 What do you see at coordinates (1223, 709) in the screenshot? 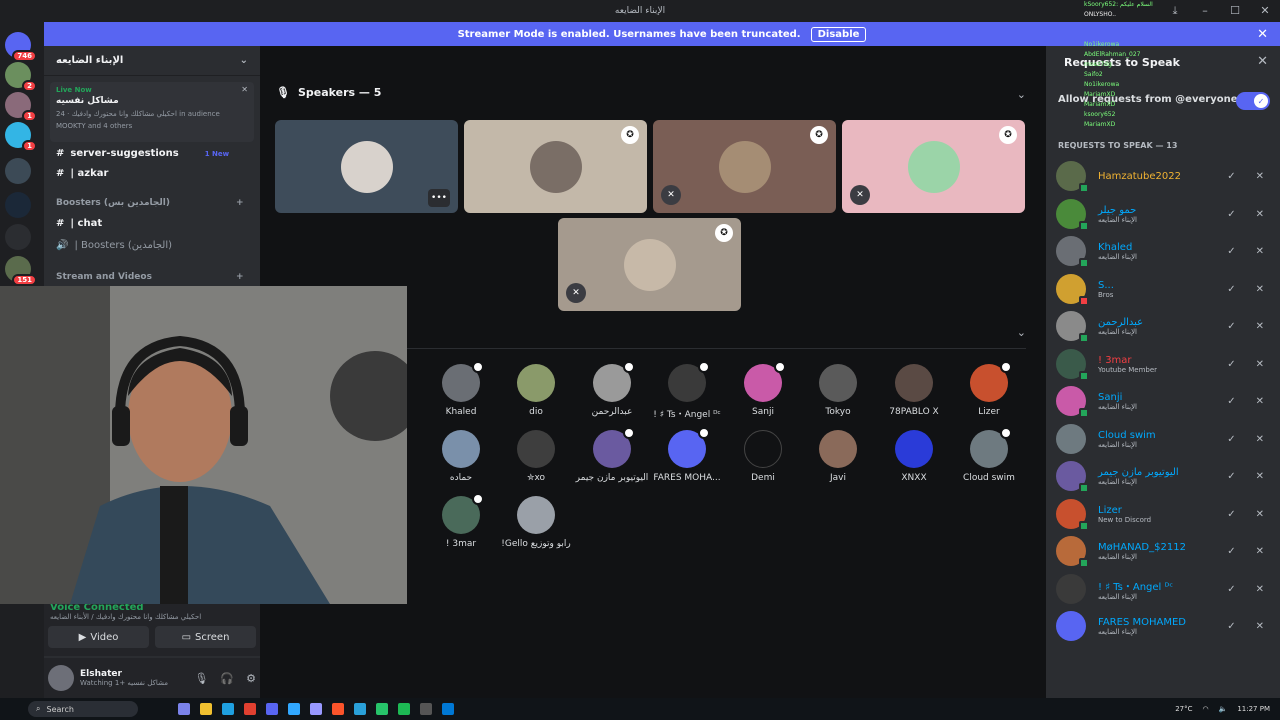
I see `volume-icon: 🔈` at bounding box center [1223, 709].